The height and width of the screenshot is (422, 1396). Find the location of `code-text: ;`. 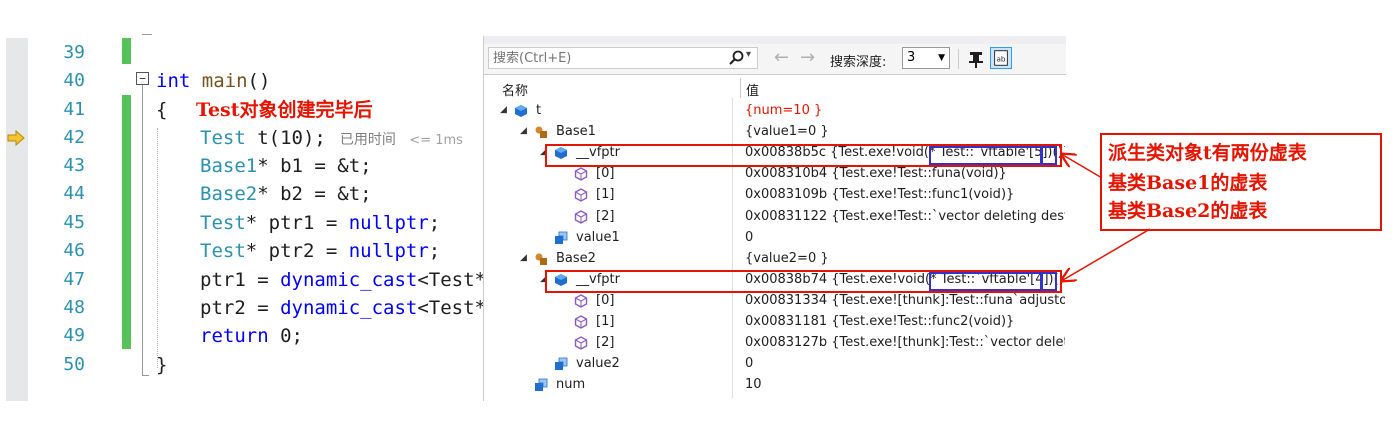

code-text: ; is located at coordinates (434, 223).